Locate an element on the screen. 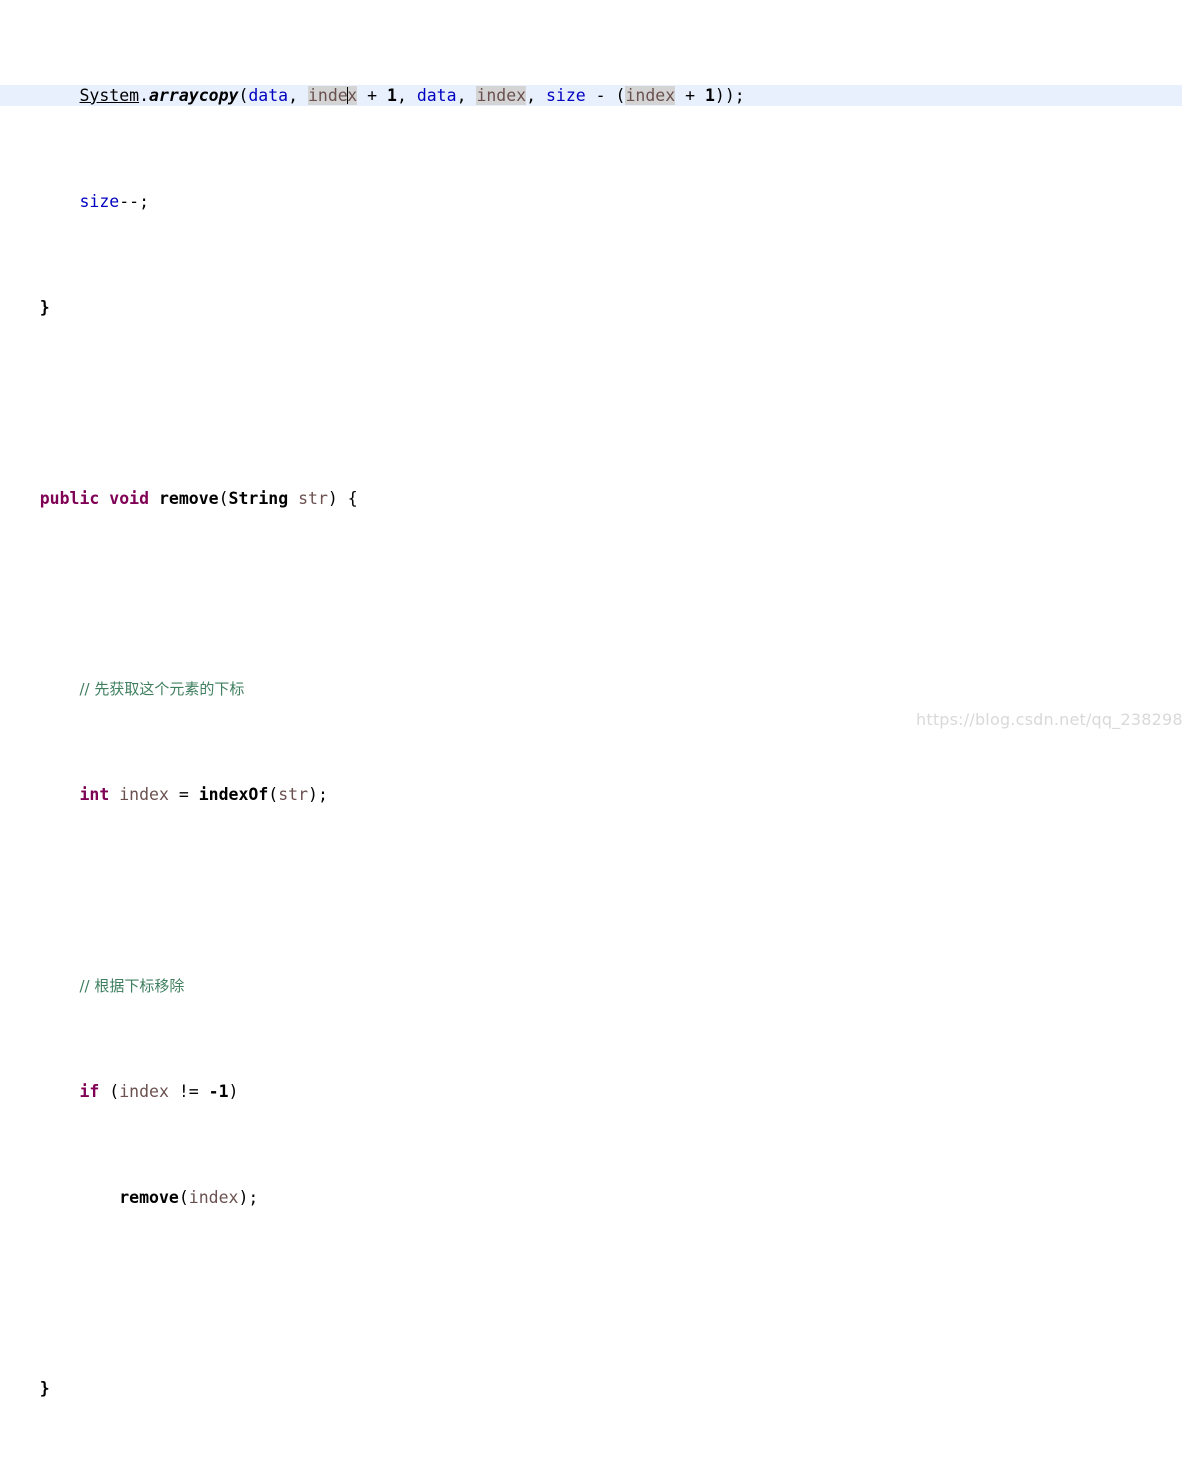 This screenshot has height=1480, width=1182. comment-get-index-first: // 先获取这个元素的下标 is located at coordinates (162, 689).